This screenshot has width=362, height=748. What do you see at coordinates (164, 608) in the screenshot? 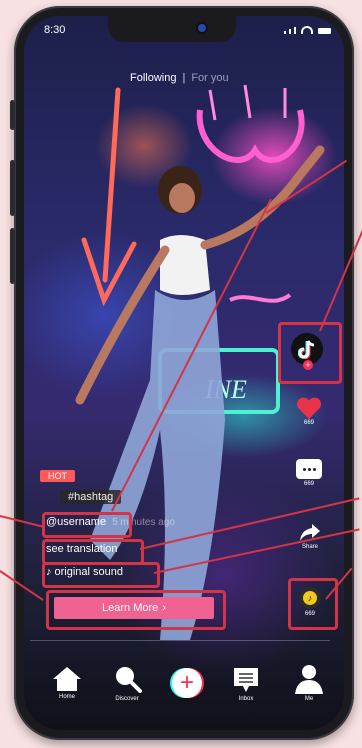
I see `chevron-right-icon: ›` at bounding box center [164, 608].